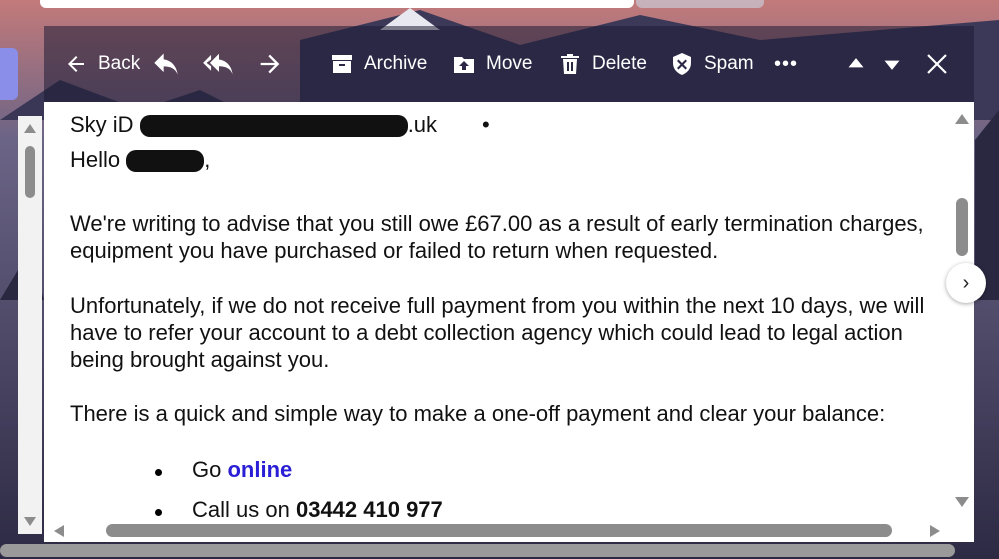 The width and height of the screenshot is (999, 559). What do you see at coordinates (369, 509) in the screenshot?
I see `phone-number: 03442 410 977` at bounding box center [369, 509].